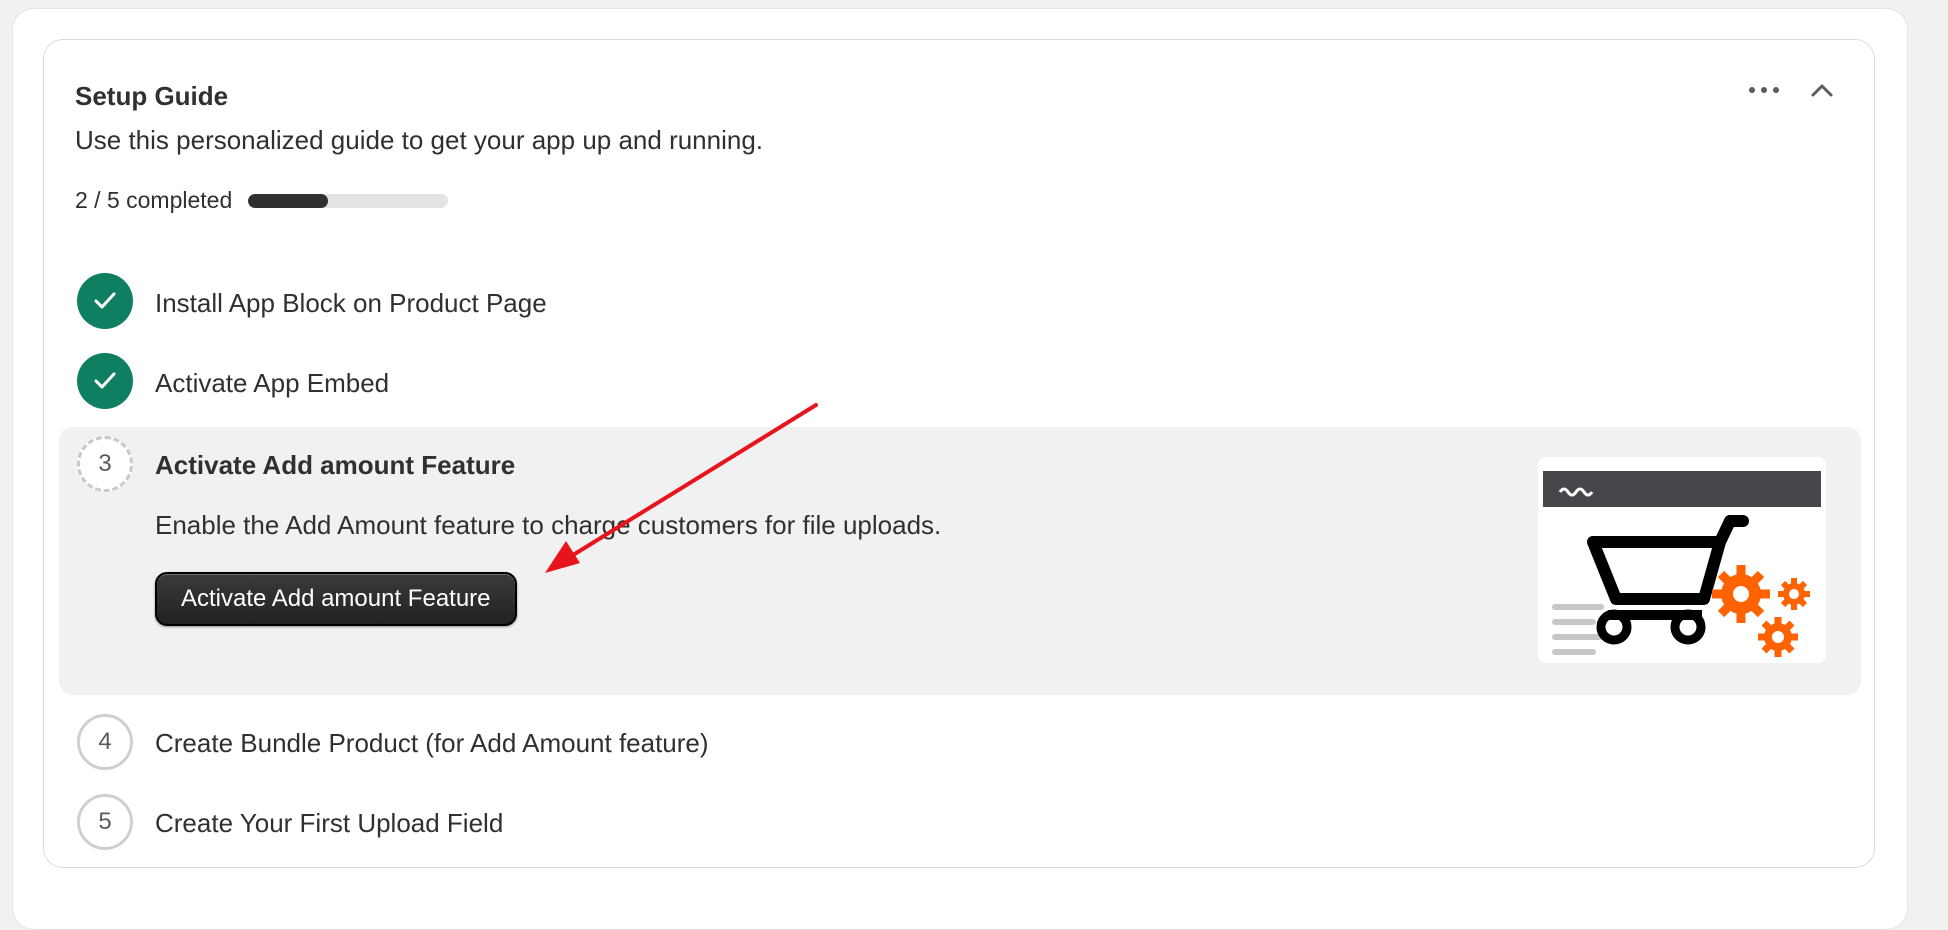 The width and height of the screenshot is (1948, 930). Describe the element at coordinates (960, 301) in the screenshot. I see `step-item-1: Install App Block on Product Page` at that location.